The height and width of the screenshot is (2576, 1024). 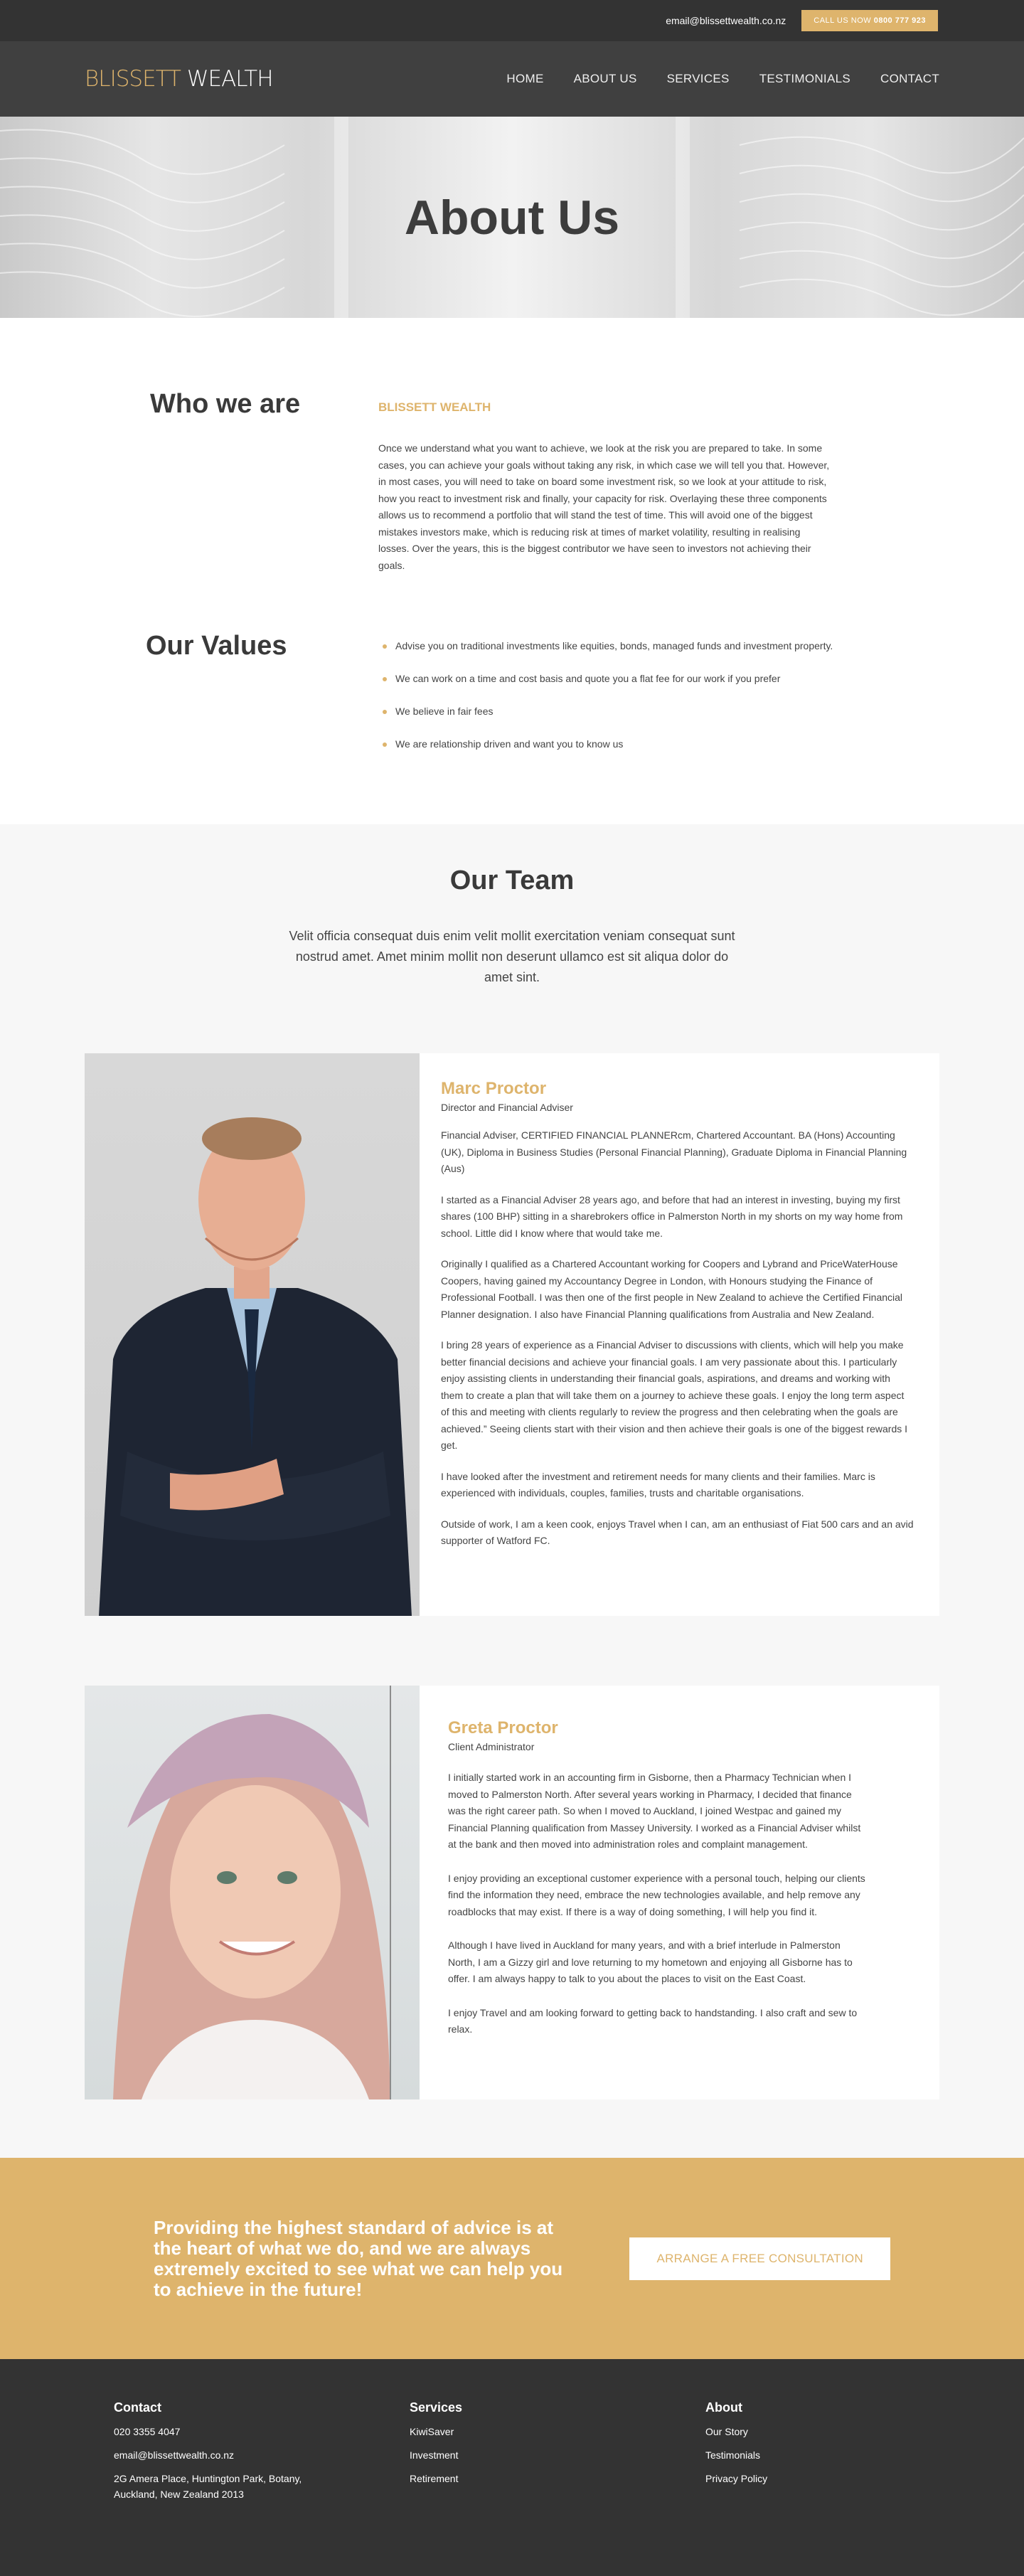 What do you see at coordinates (909, 79) in the screenshot?
I see `nav-item-contact: CONTACT` at bounding box center [909, 79].